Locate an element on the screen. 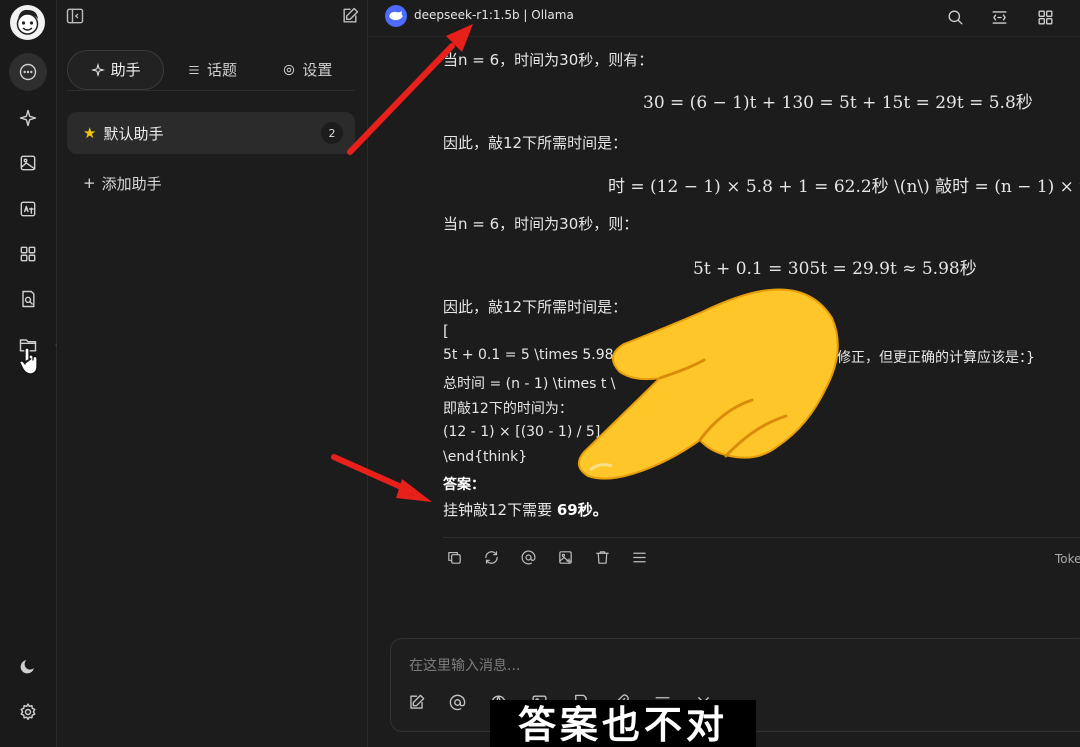 This screenshot has width=1080, height=747. answer-value: 69秒。 is located at coordinates (582, 510).